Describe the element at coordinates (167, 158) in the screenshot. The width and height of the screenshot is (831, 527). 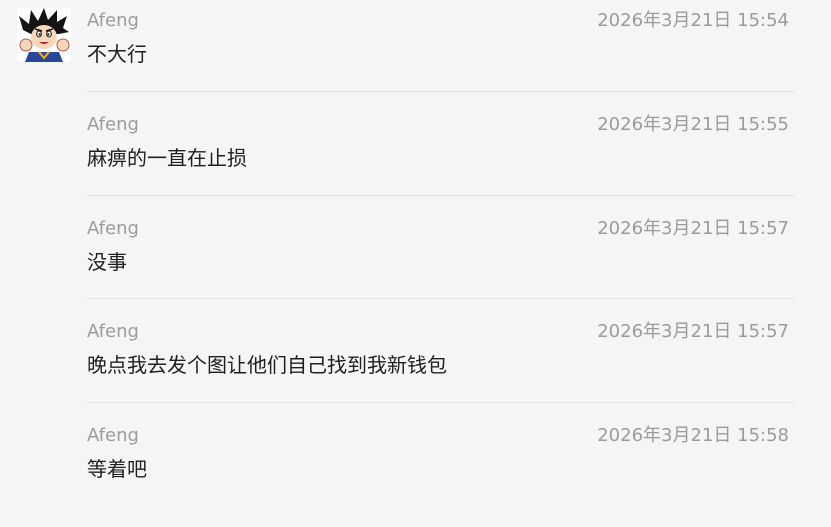
I see `message-text: 麻痹的一直在止损` at that location.